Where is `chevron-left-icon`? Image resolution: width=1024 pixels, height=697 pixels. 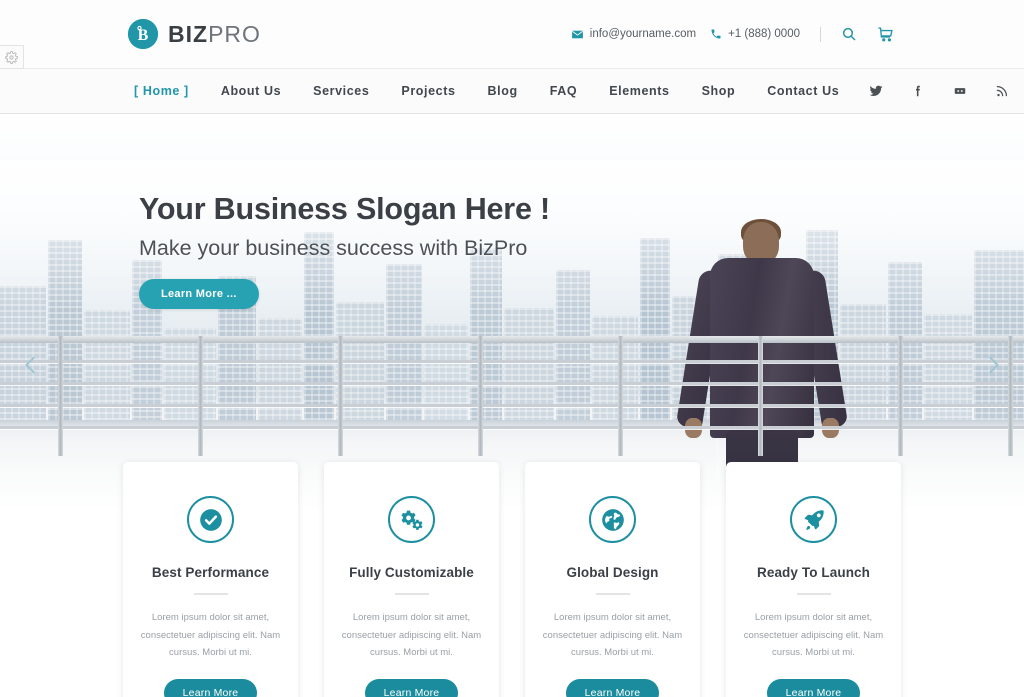
chevron-left-icon is located at coordinates (31, 367).